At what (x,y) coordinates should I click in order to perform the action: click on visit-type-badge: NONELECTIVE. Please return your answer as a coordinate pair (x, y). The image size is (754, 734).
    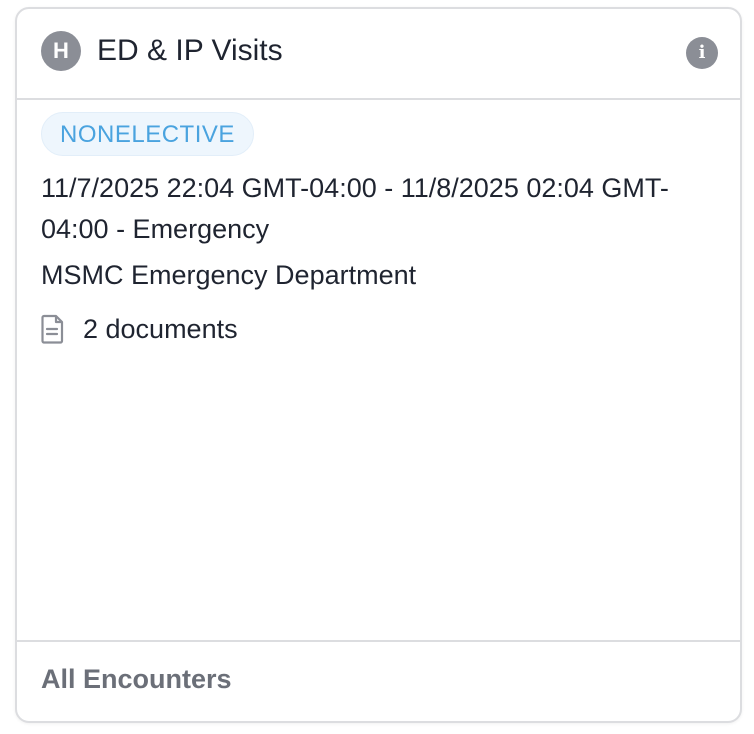
    Looking at the image, I should click on (147, 134).